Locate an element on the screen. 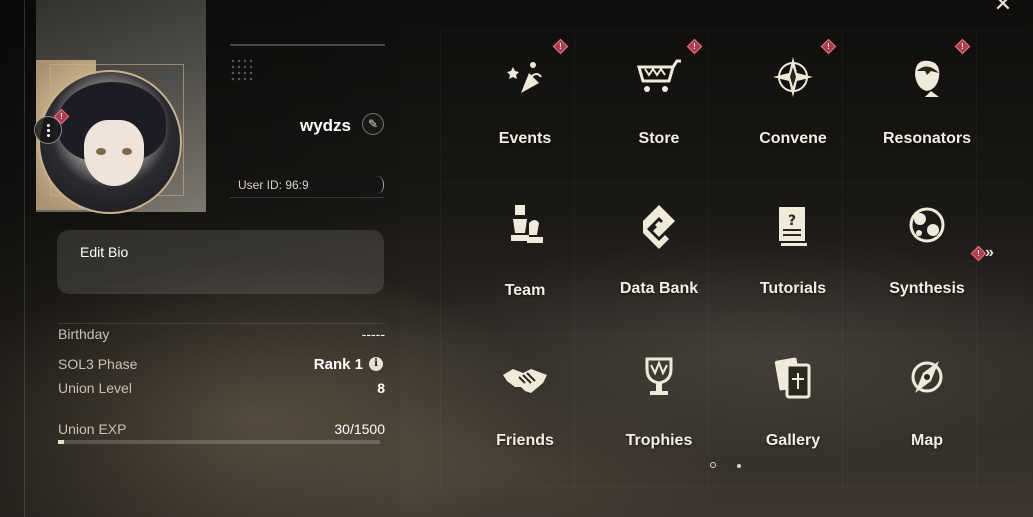 The image size is (1033, 517). menu-label: Store is located at coordinates (659, 138).